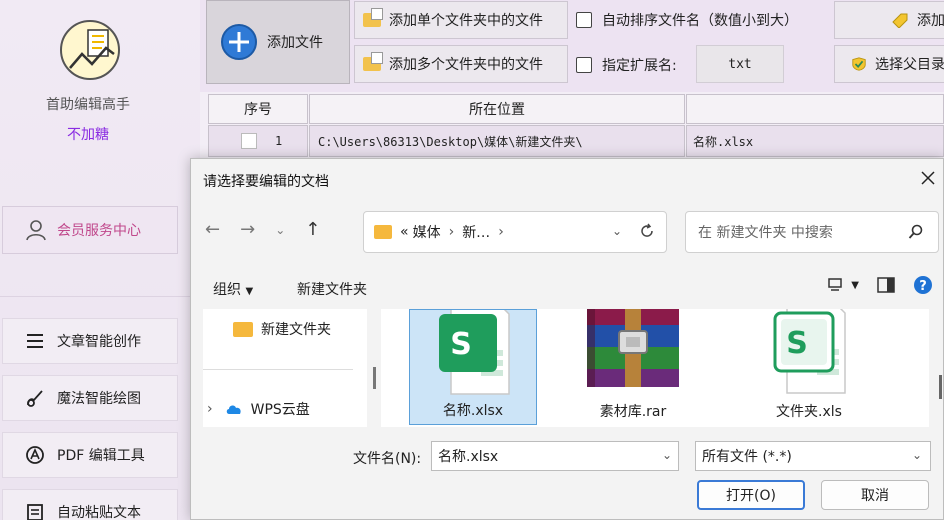 The height and width of the screenshot is (520, 944). What do you see at coordinates (266, 182) in the screenshot?
I see `dialog-title: 请选择要编辑的文档` at bounding box center [266, 182].